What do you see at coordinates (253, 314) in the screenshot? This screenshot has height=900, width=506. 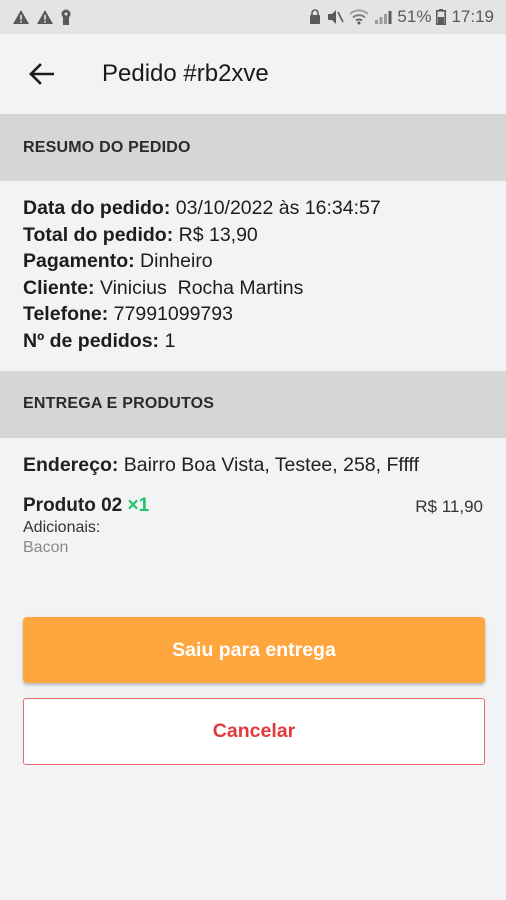 I see `phone-row: Telefone: 77991099793` at bounding box center [253, 314].